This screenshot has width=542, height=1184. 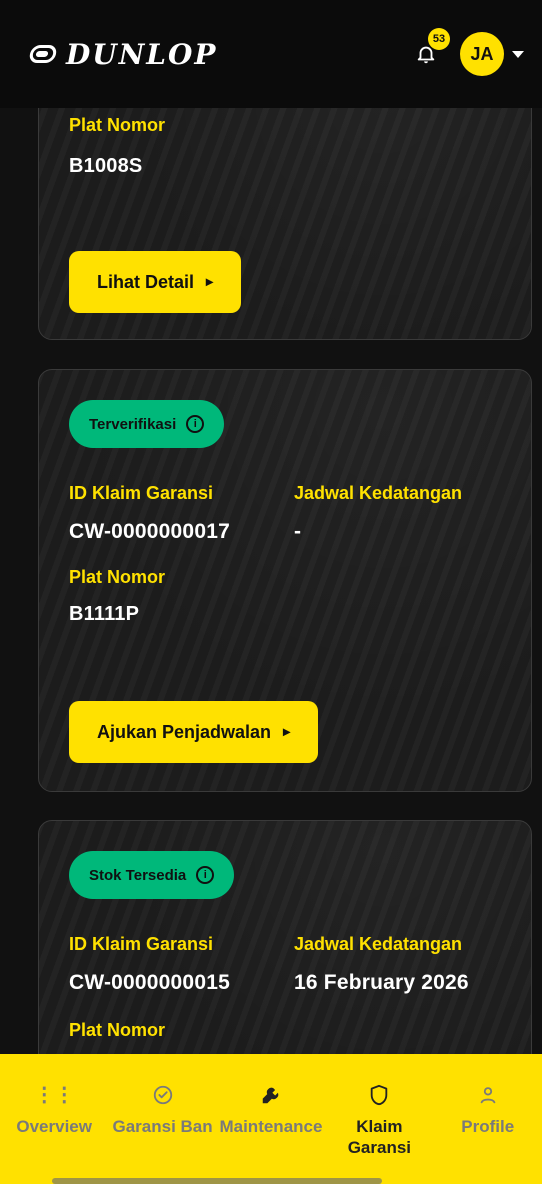 What do you see at coordinates (163, 1095) in the screenshot?
I see `check-circle-icon` at bounding box center [163, 1095].